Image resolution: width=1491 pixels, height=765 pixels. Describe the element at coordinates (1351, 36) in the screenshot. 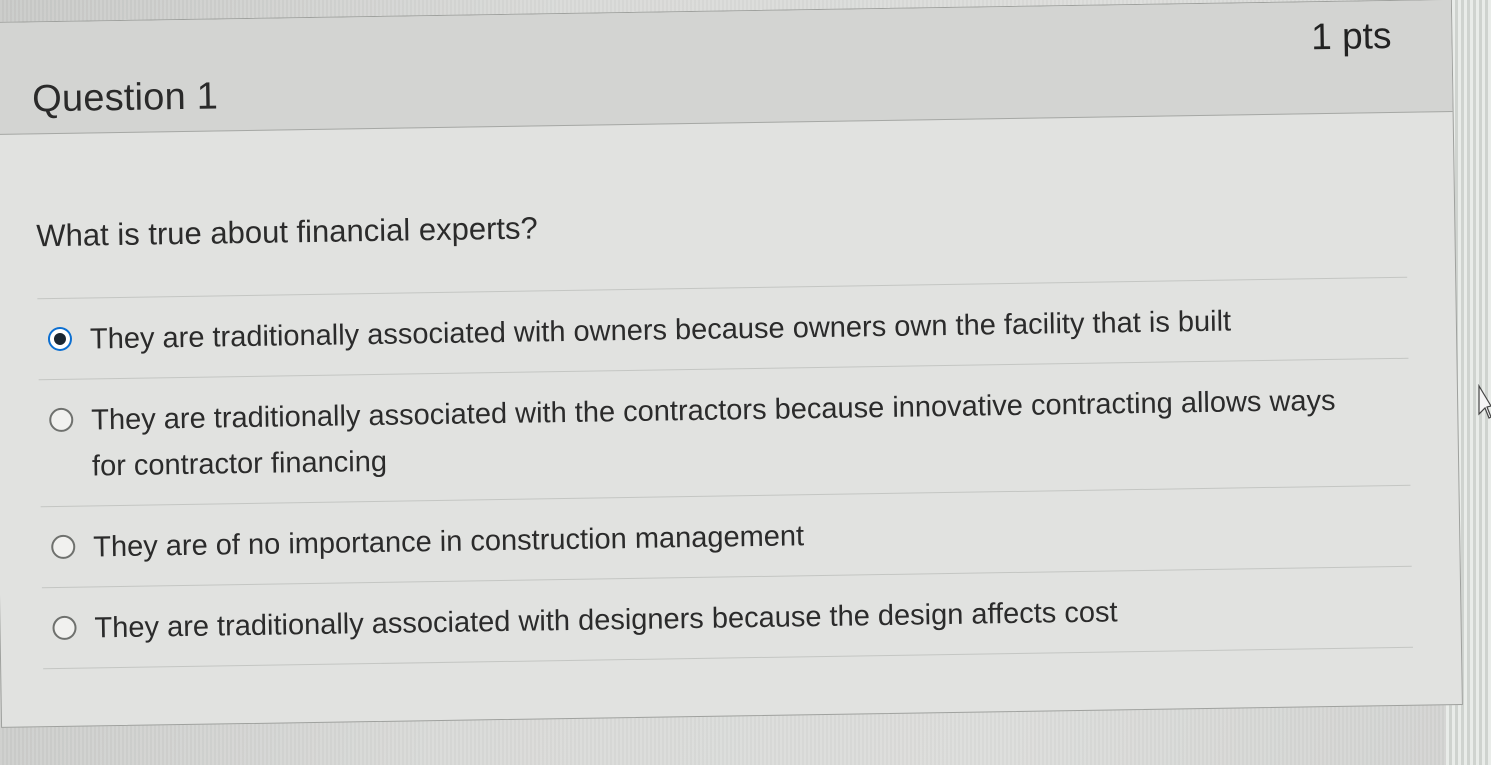

I see `question-points: 1 pts` at that location.